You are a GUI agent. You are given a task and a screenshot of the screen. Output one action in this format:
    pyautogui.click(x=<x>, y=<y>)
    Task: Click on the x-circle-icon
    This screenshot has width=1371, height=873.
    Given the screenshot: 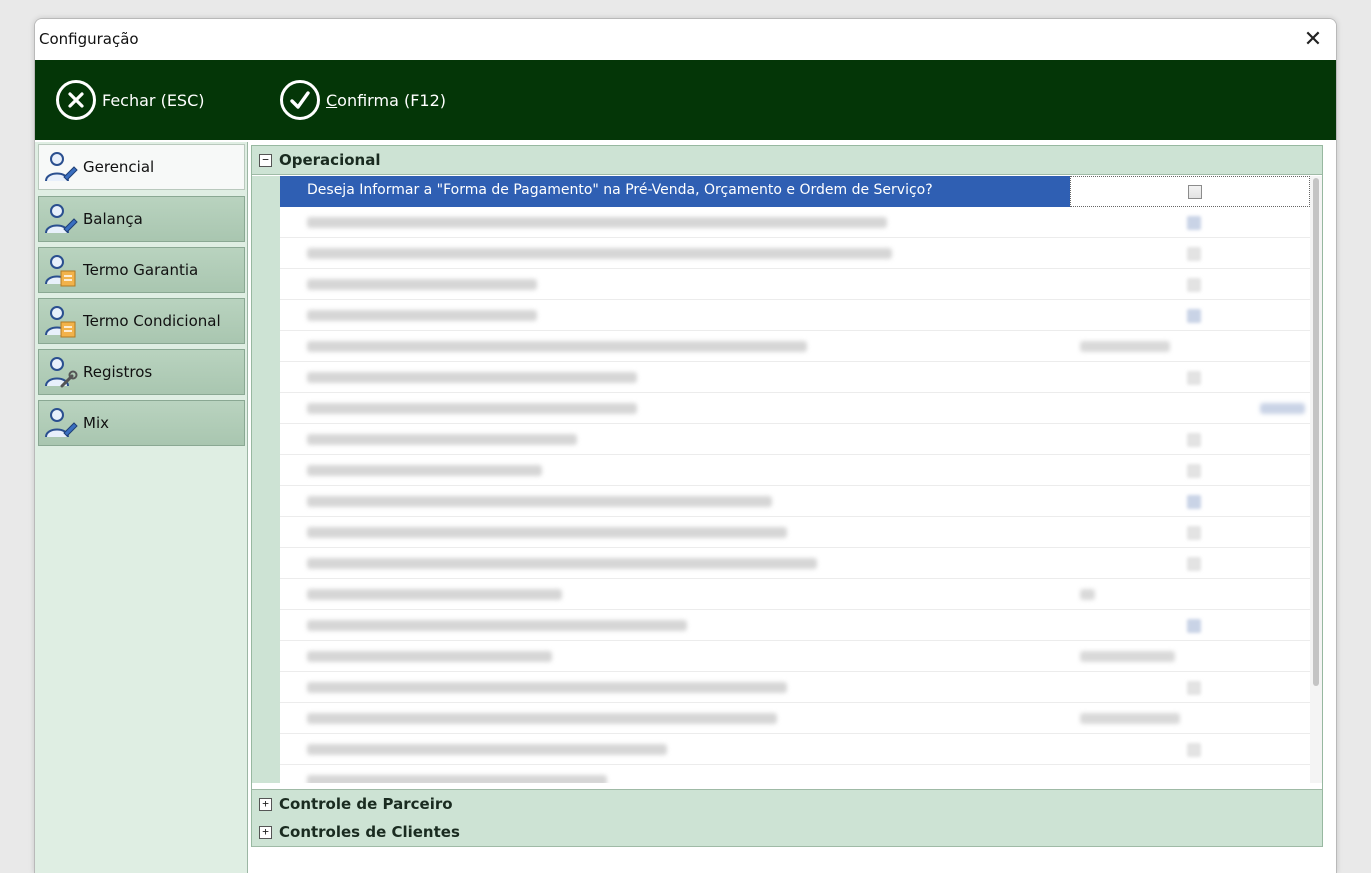 What is the action you would take?
    pyautogui.click(x=76, y=100)
    